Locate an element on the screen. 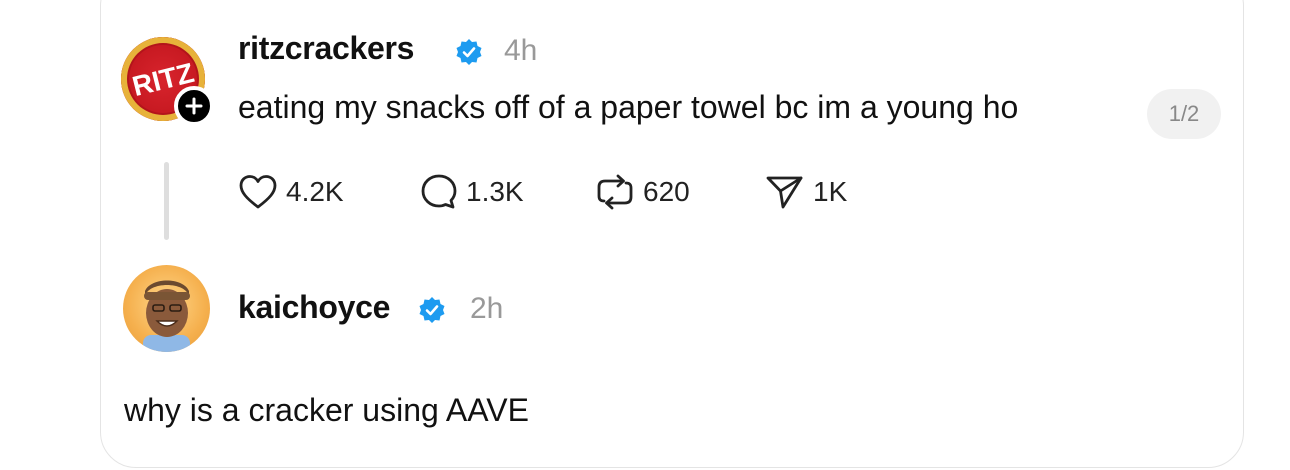  reply-timestamp: 2h is located at coordinates (487, 308).